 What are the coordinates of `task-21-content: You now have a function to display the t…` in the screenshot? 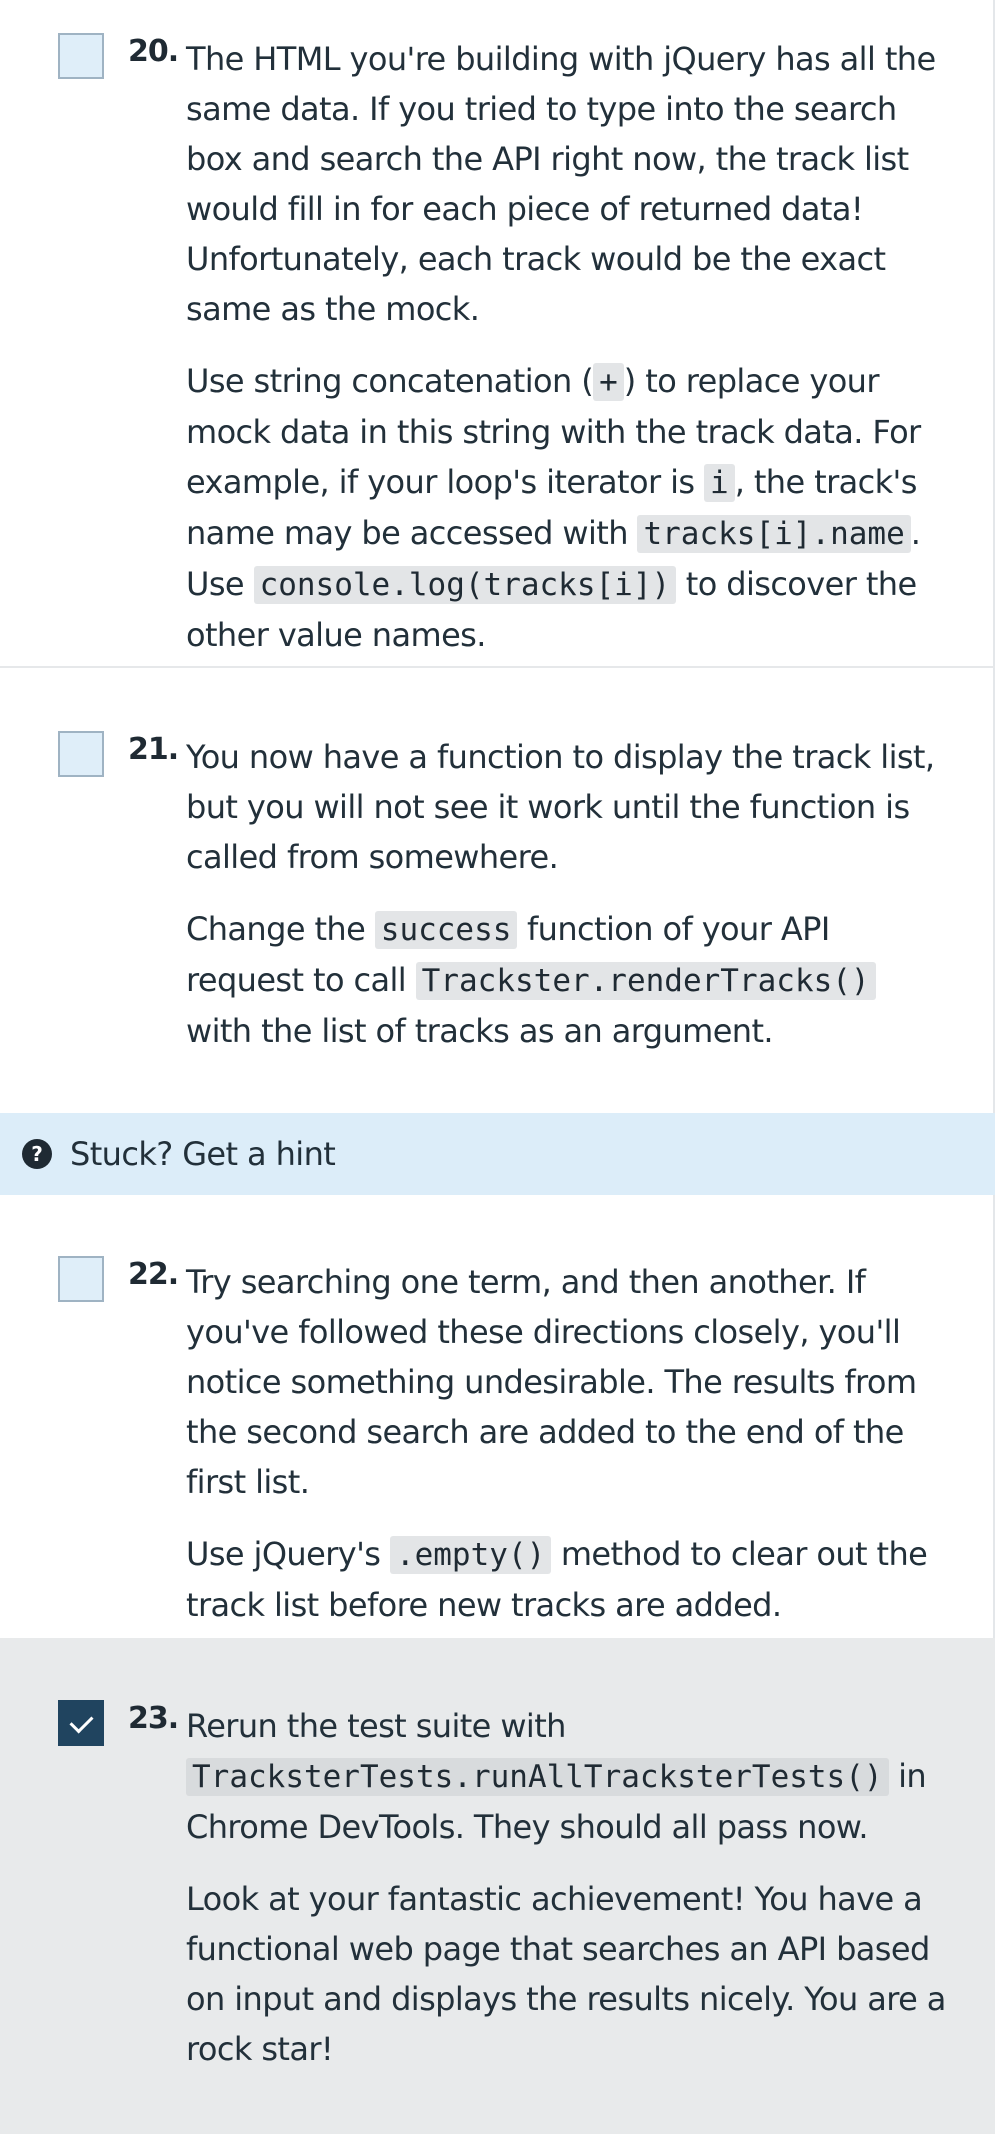 It's located at (566, 894).